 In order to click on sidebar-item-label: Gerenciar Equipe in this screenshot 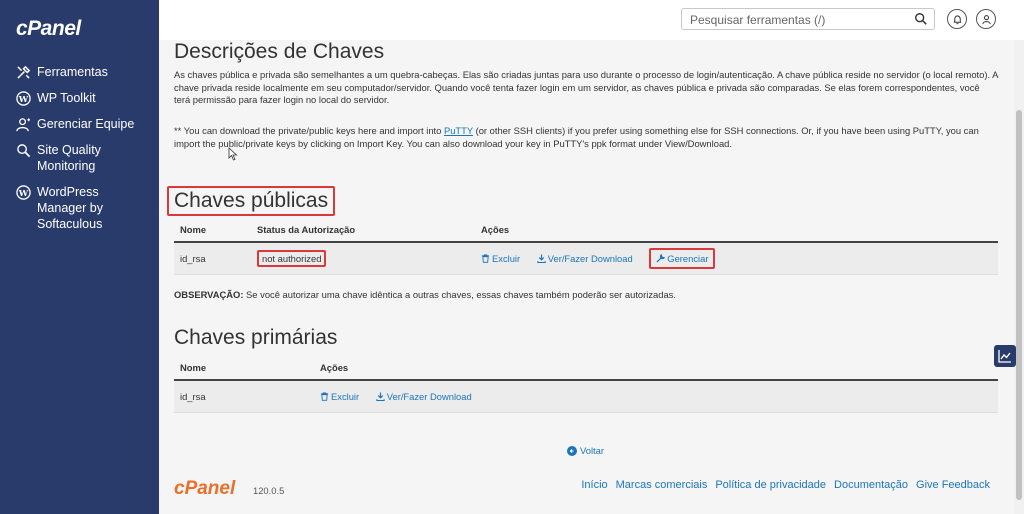, I will do `click(86, 124)`.